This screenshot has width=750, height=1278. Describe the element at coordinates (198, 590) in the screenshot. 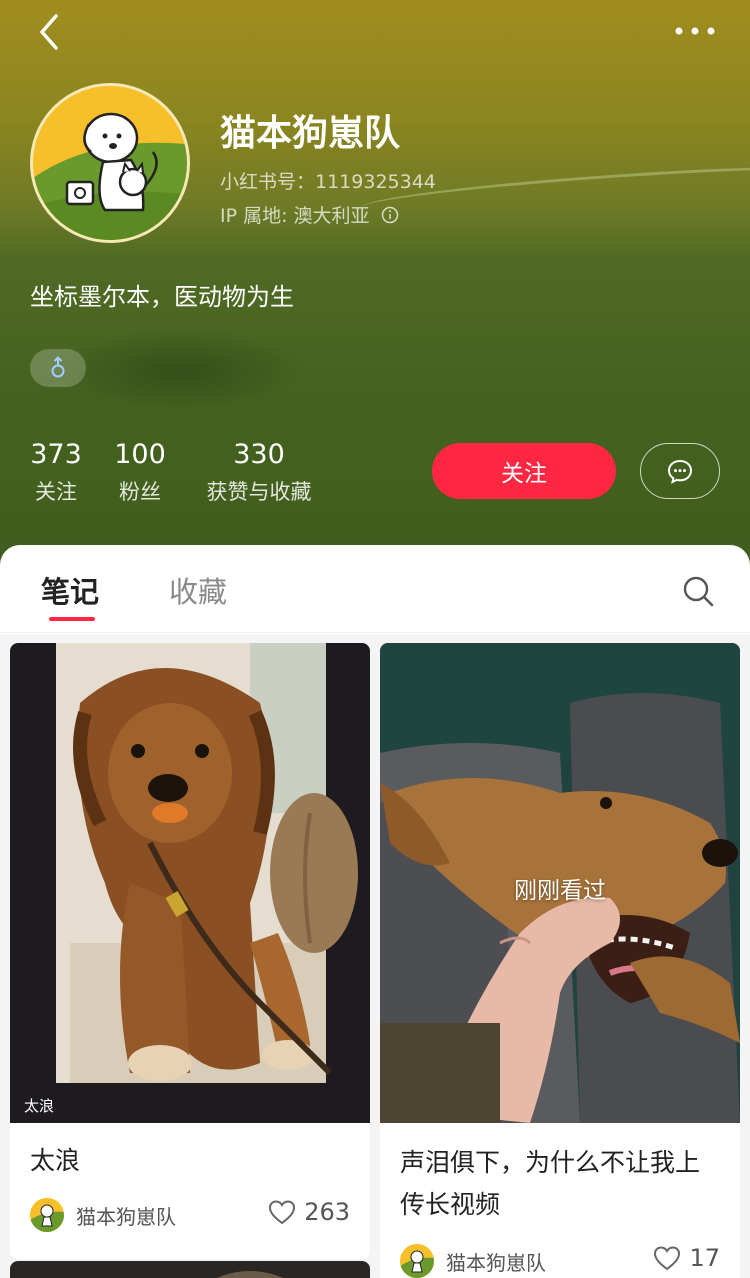

I see `tab-collections: 收藏` at that location.